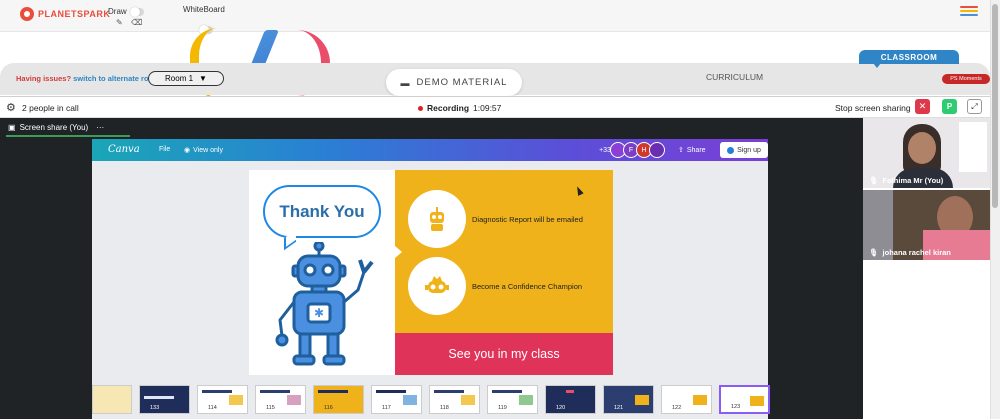  I want to click on expand-icon: ⤢, so click(974, 106).